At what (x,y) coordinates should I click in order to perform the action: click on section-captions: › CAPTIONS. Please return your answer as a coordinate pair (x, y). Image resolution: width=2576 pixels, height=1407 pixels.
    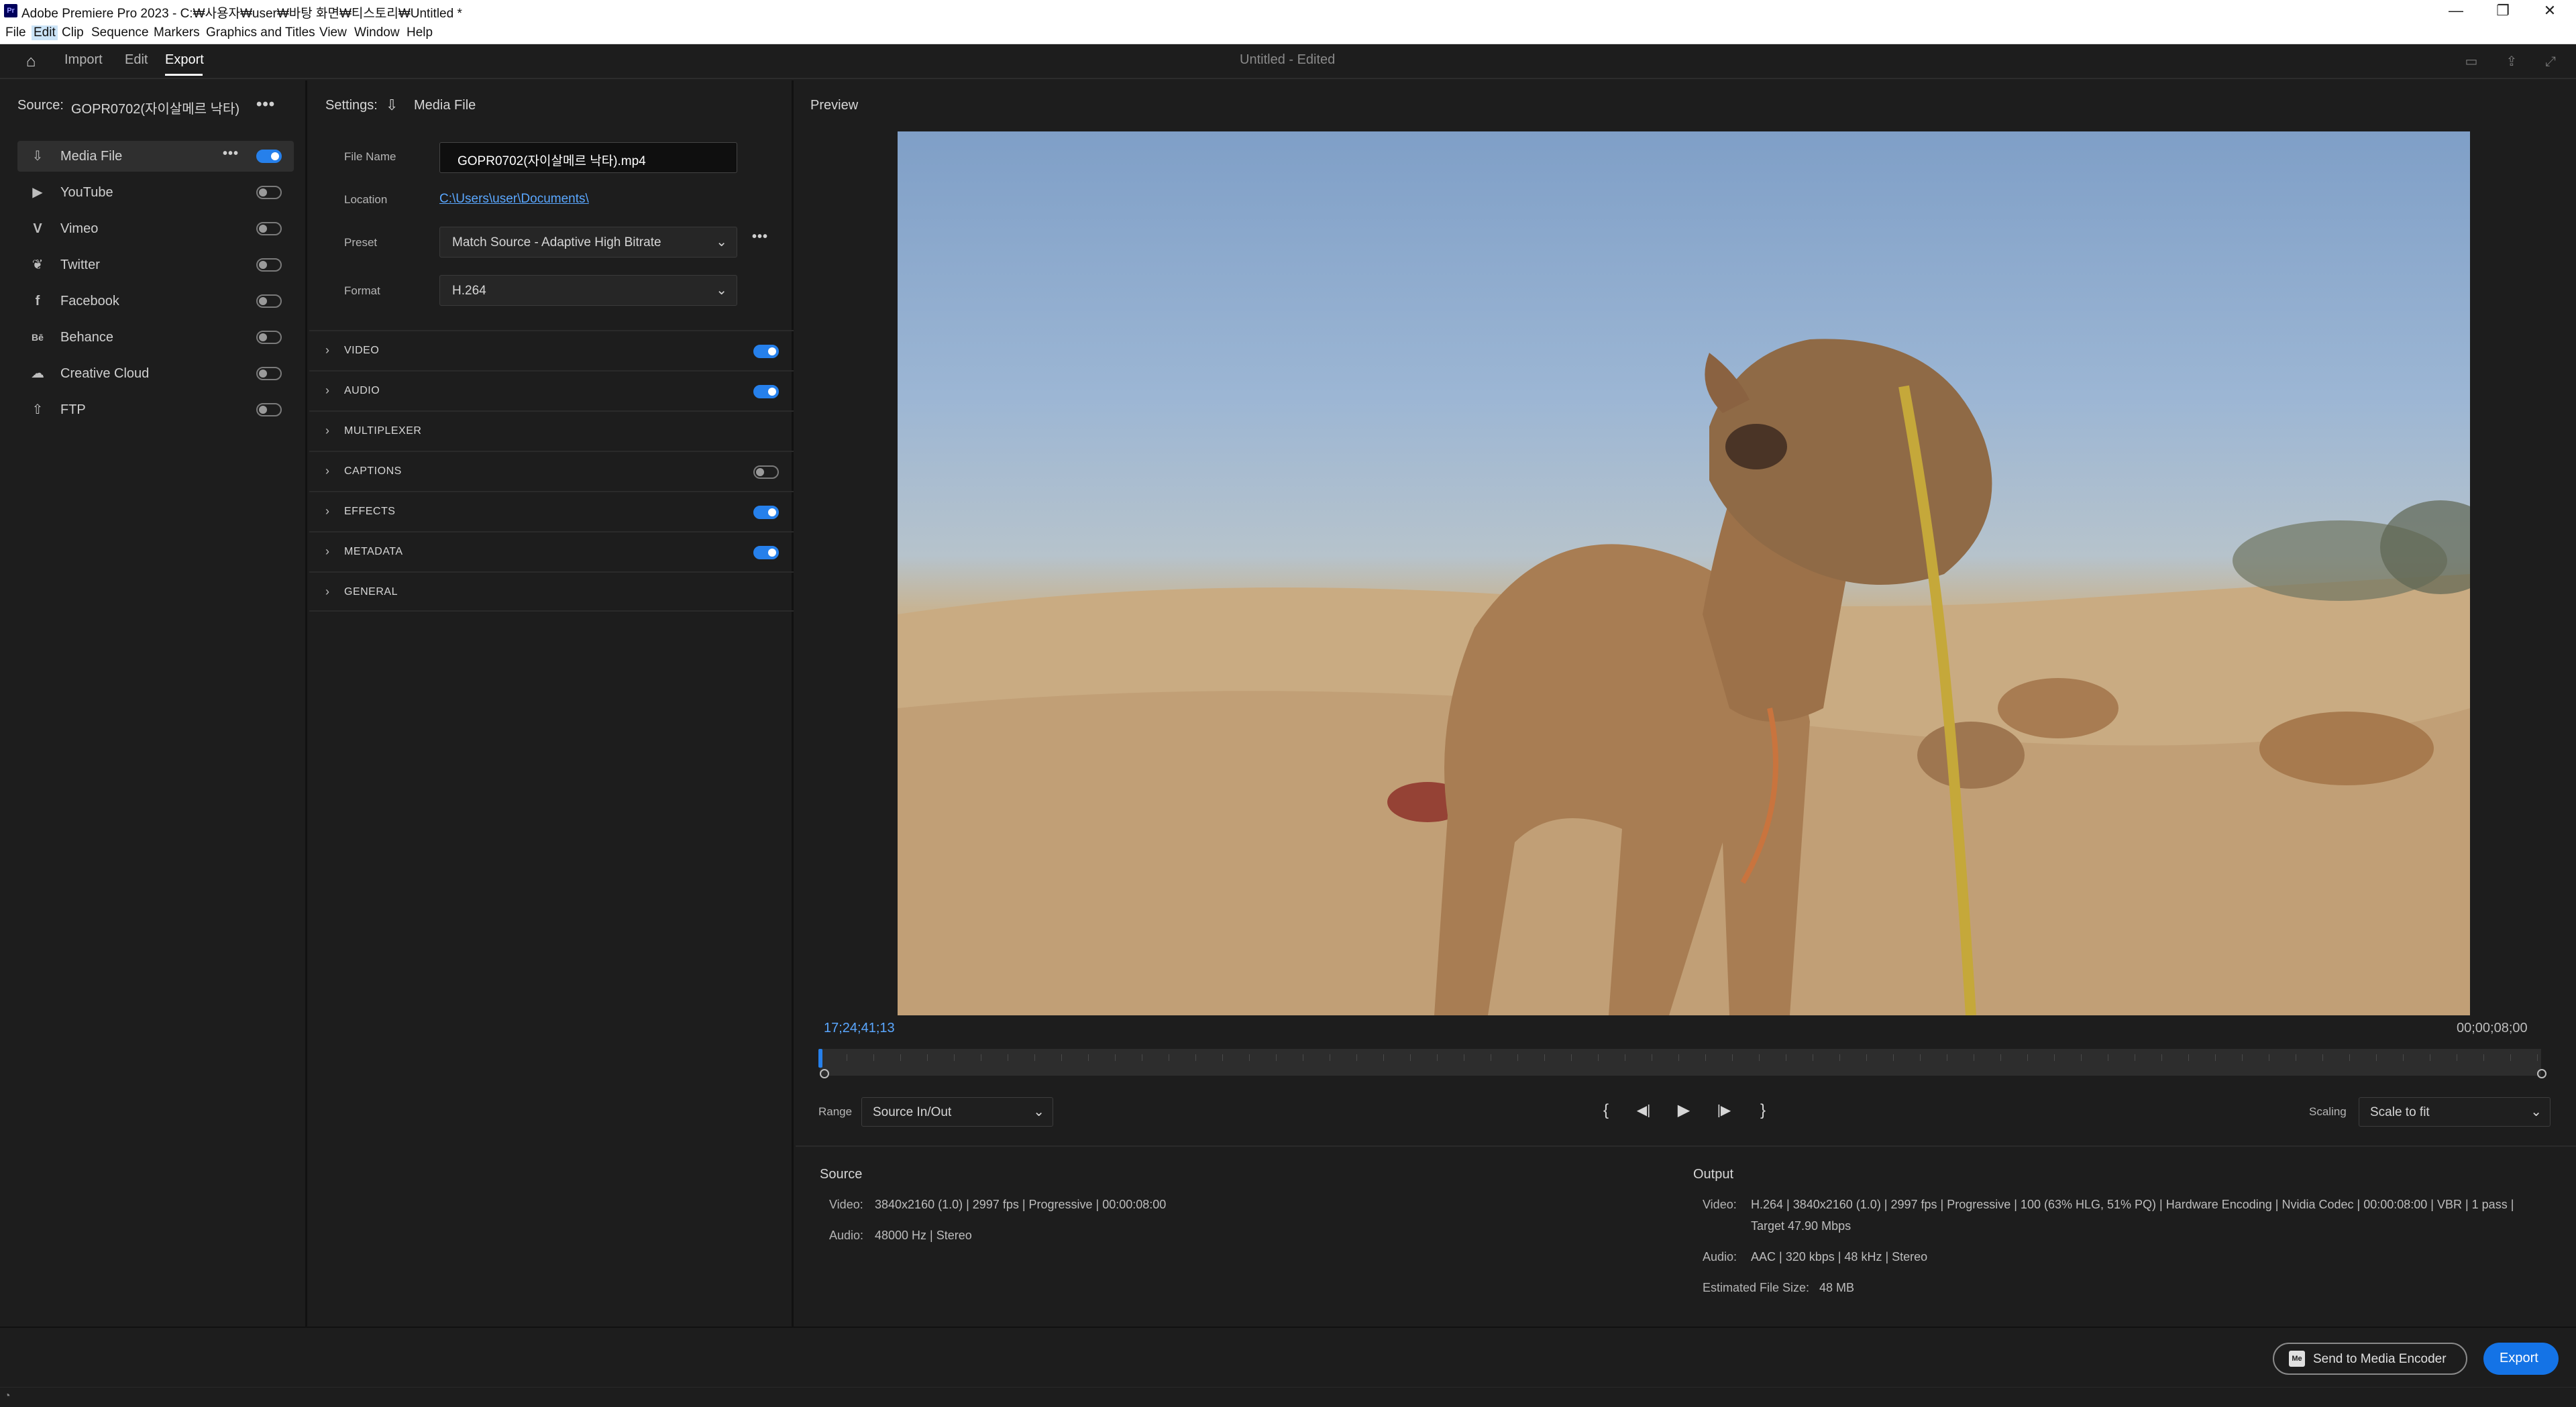
    Looking at the image, I should click on (551, 471).